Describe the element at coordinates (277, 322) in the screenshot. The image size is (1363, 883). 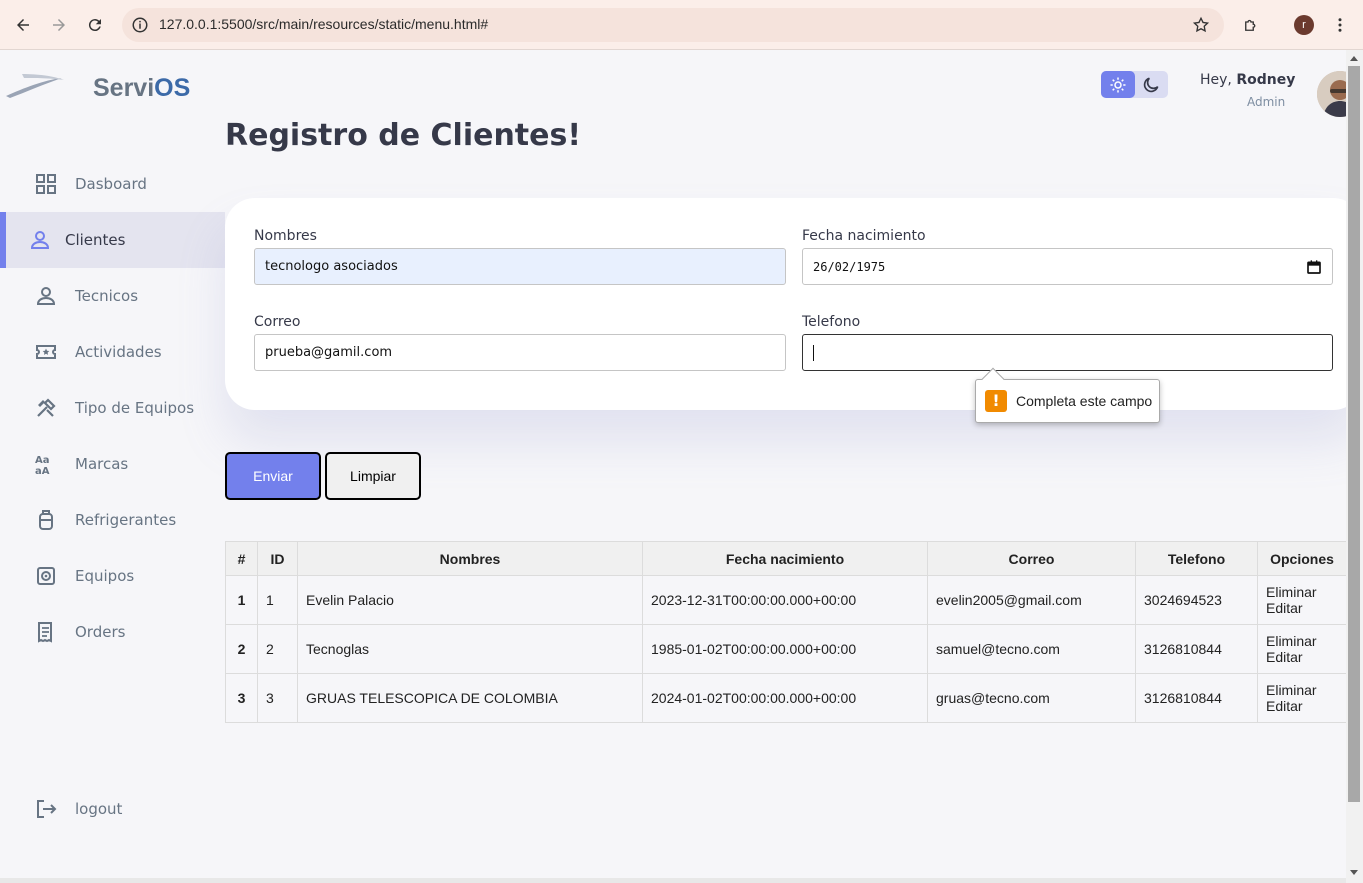
I see `correo-label: Correo` at that location.